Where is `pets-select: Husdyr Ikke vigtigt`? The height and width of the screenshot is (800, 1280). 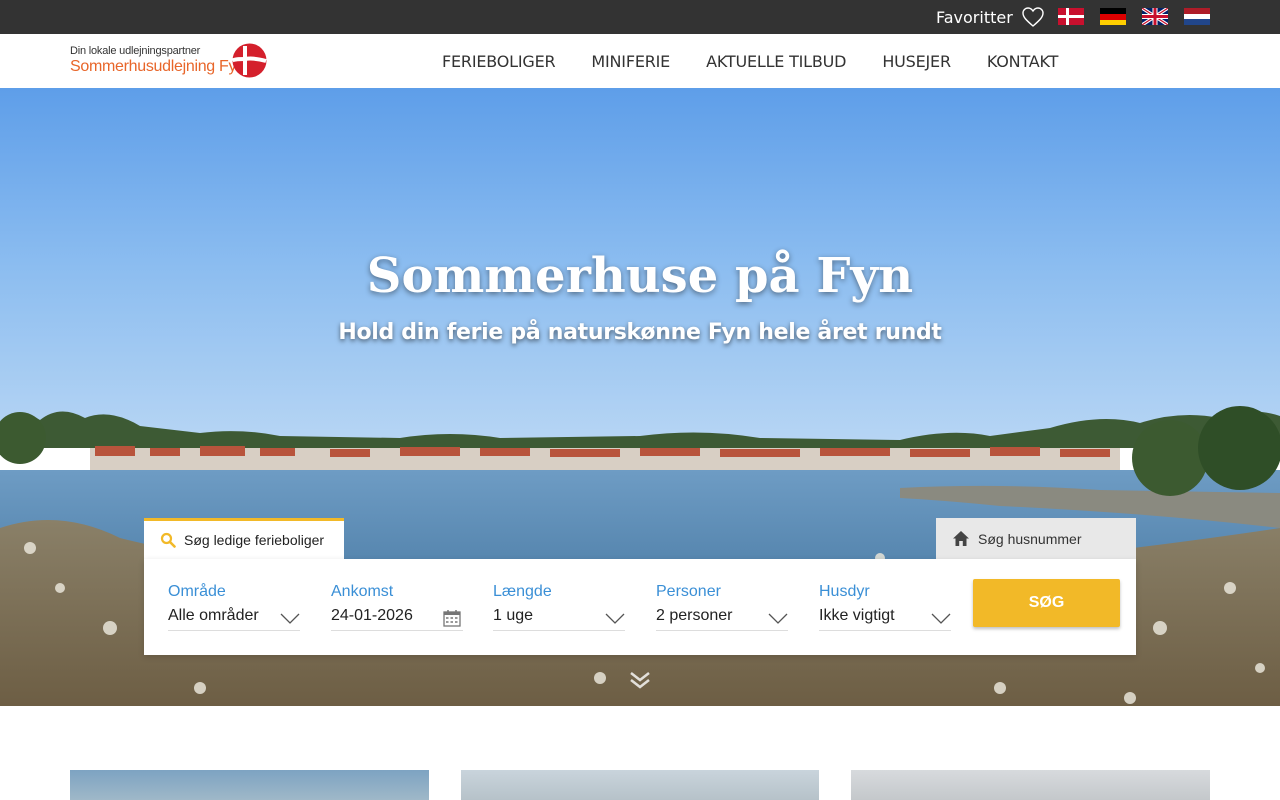 pets-select: Husdyr Ikke vigtigt is located at coordinates (885, 607).